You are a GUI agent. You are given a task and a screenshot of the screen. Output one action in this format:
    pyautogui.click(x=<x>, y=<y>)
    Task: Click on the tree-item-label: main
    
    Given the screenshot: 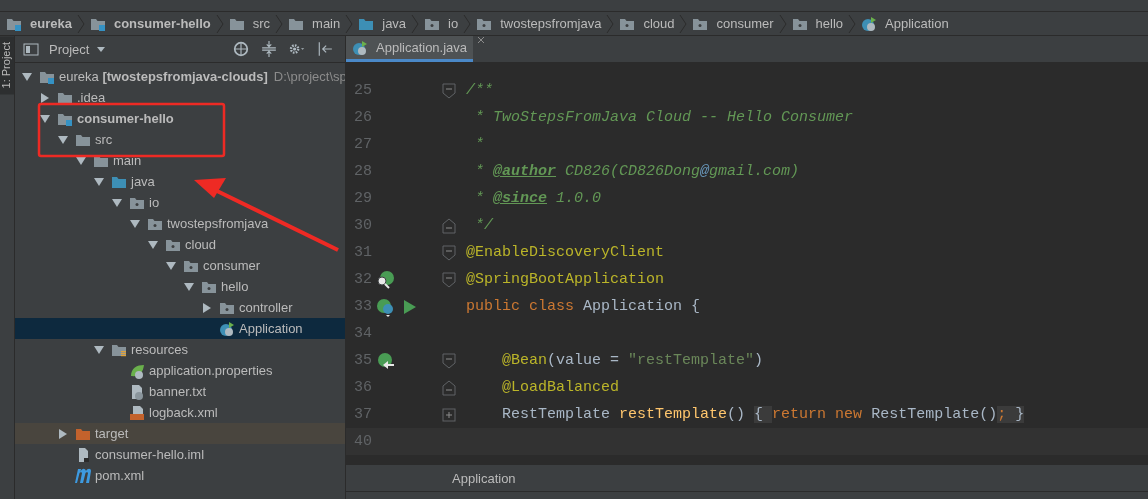 What is the action you would take?
    pyautogui.click(x=127, y=160)
    